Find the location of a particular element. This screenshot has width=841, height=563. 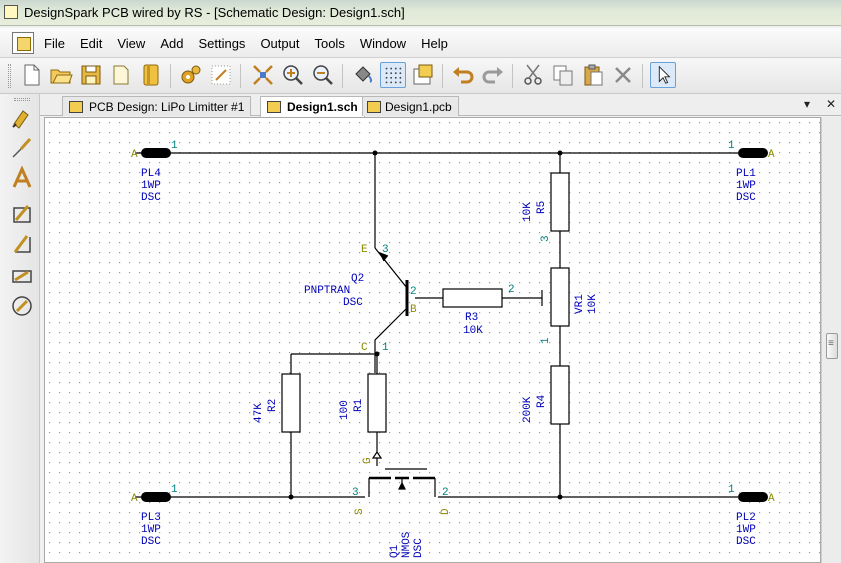

menu-help: Help is located at coordinates (434, 43).